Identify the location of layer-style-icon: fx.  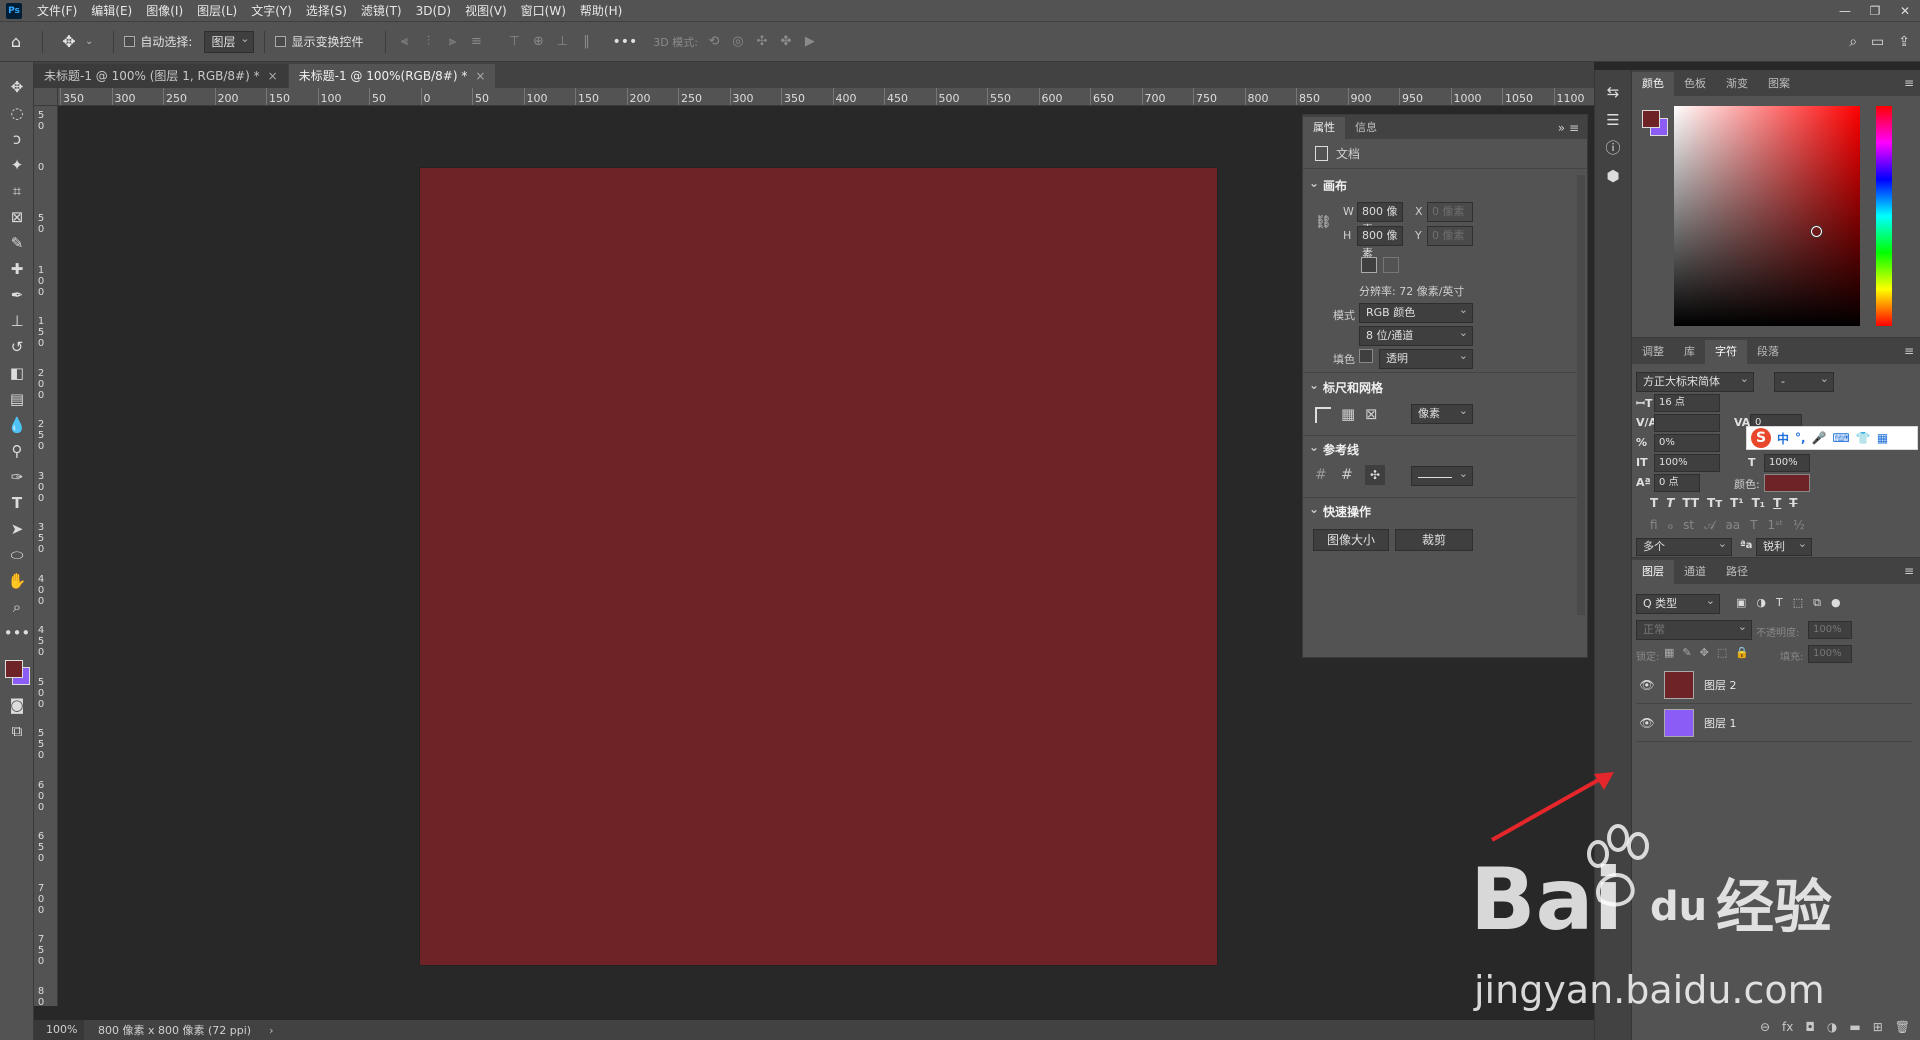
(1787, 1027).